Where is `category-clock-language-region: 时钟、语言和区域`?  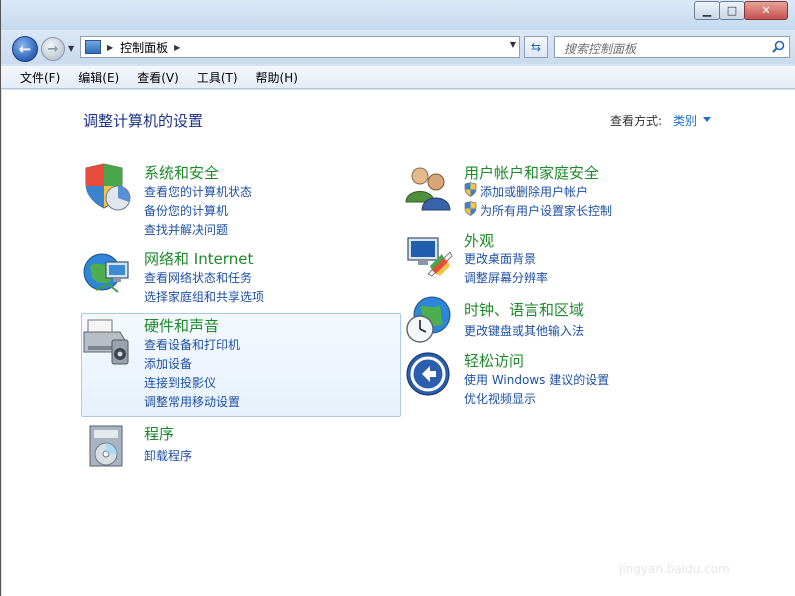 category-clock-language-region: 时钟、语言和区域 is located at coordinates (524, 309).